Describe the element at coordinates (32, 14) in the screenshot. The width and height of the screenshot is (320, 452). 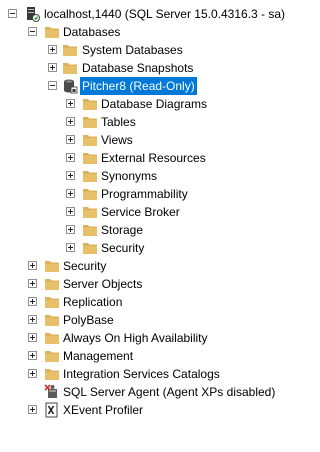
I see `server-icon` at that location.